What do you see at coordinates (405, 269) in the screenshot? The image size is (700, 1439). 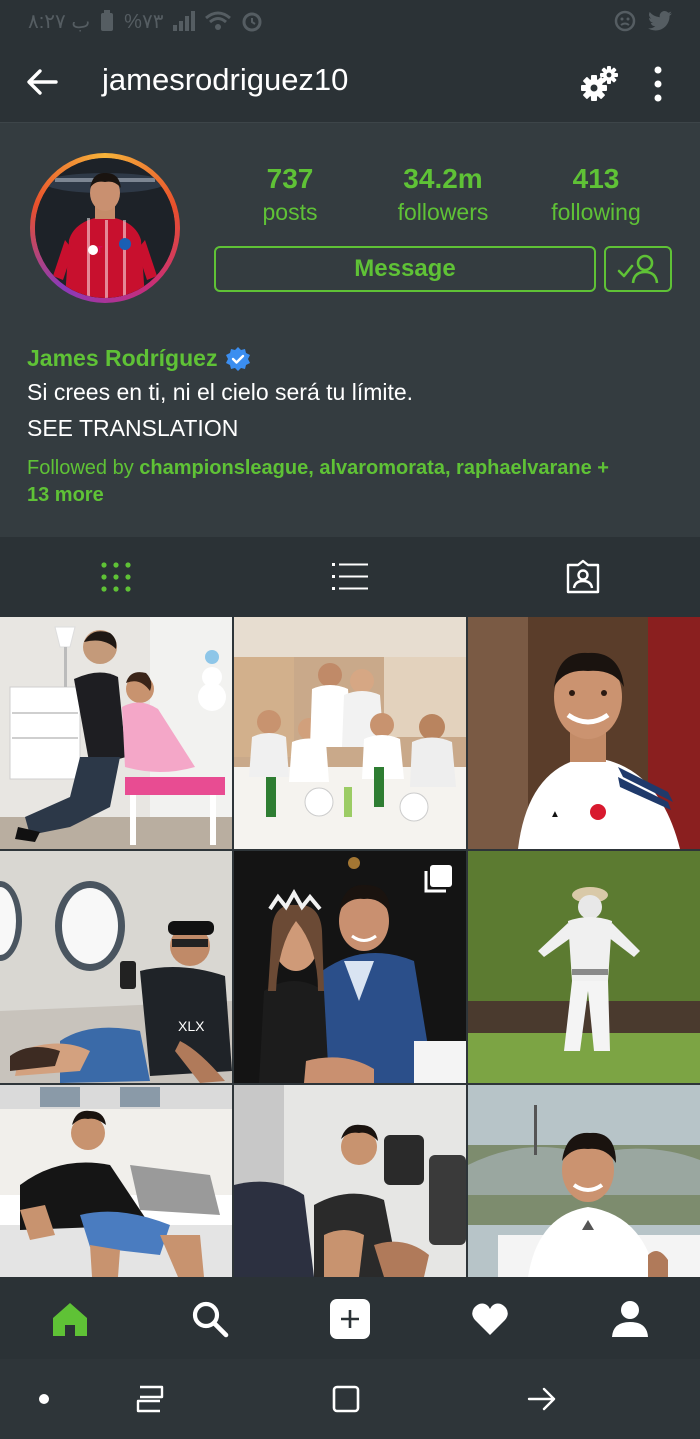 I see `message-button: Message` at bounding box center [405, 269].